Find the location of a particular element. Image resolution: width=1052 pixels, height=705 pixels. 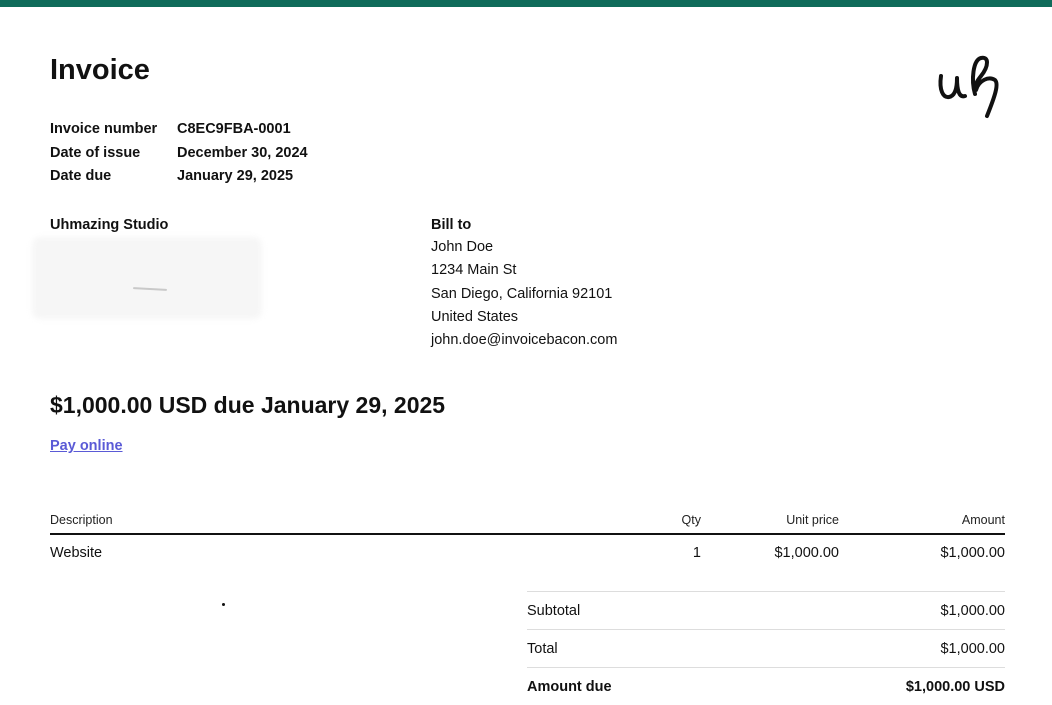

bill-to-line: John Doe is located at coordinates (462, 247).